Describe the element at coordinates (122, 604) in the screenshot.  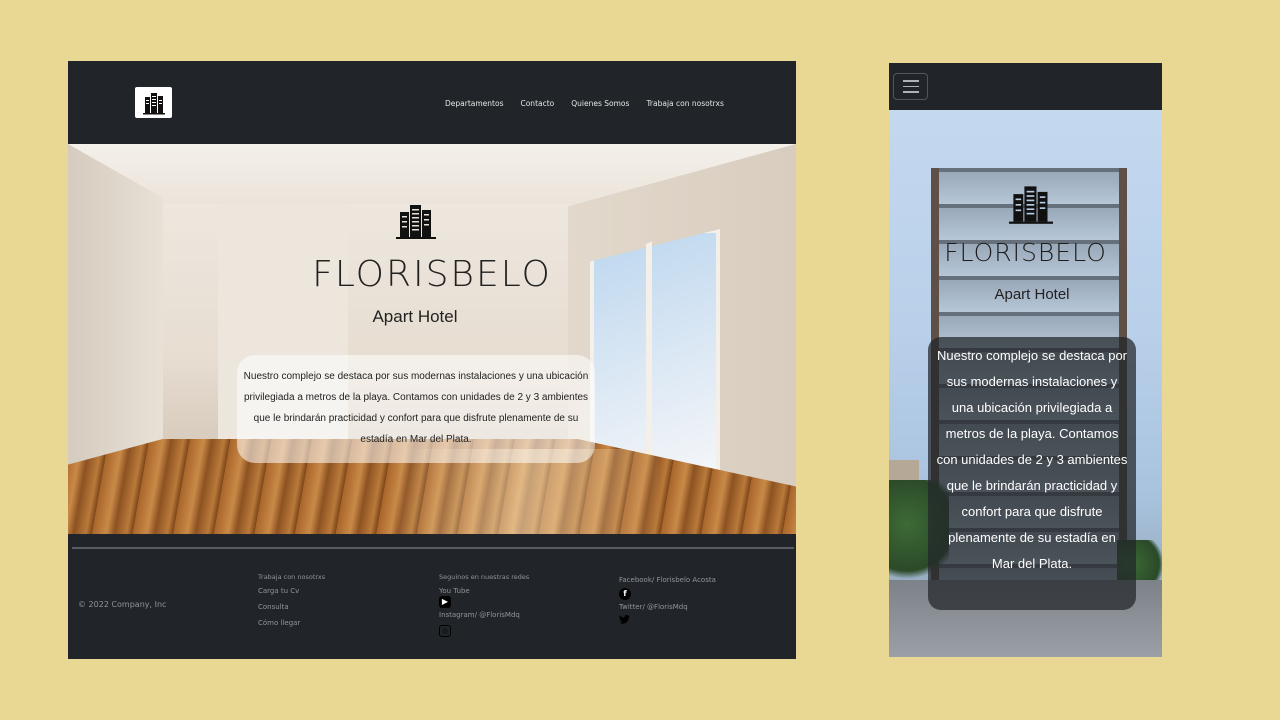
I see `footer-copyright: © 2022 Company, Inc` at that location.